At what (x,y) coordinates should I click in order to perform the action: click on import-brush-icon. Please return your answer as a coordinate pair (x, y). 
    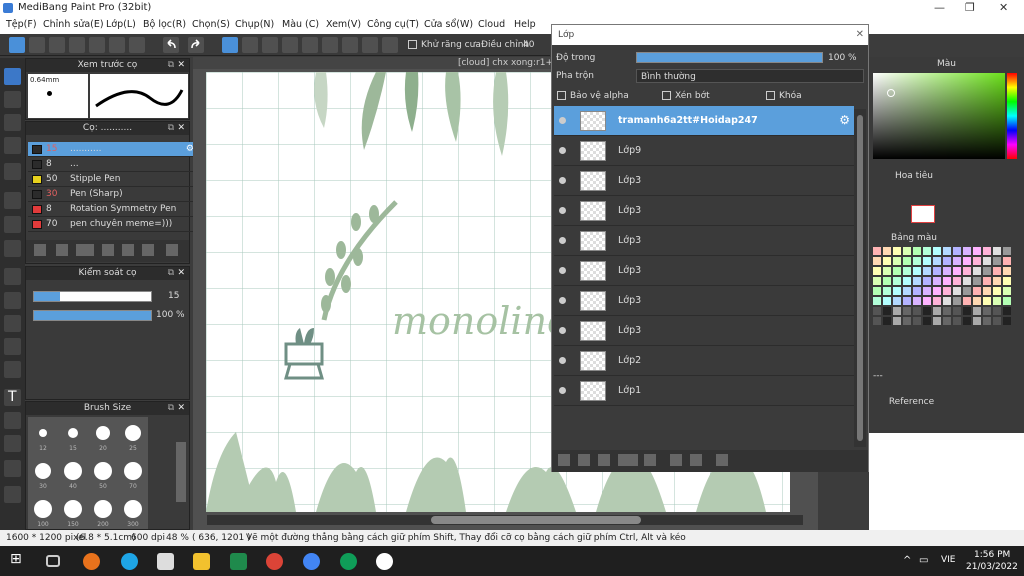
    Looking at the image, I should click on (108, 250).